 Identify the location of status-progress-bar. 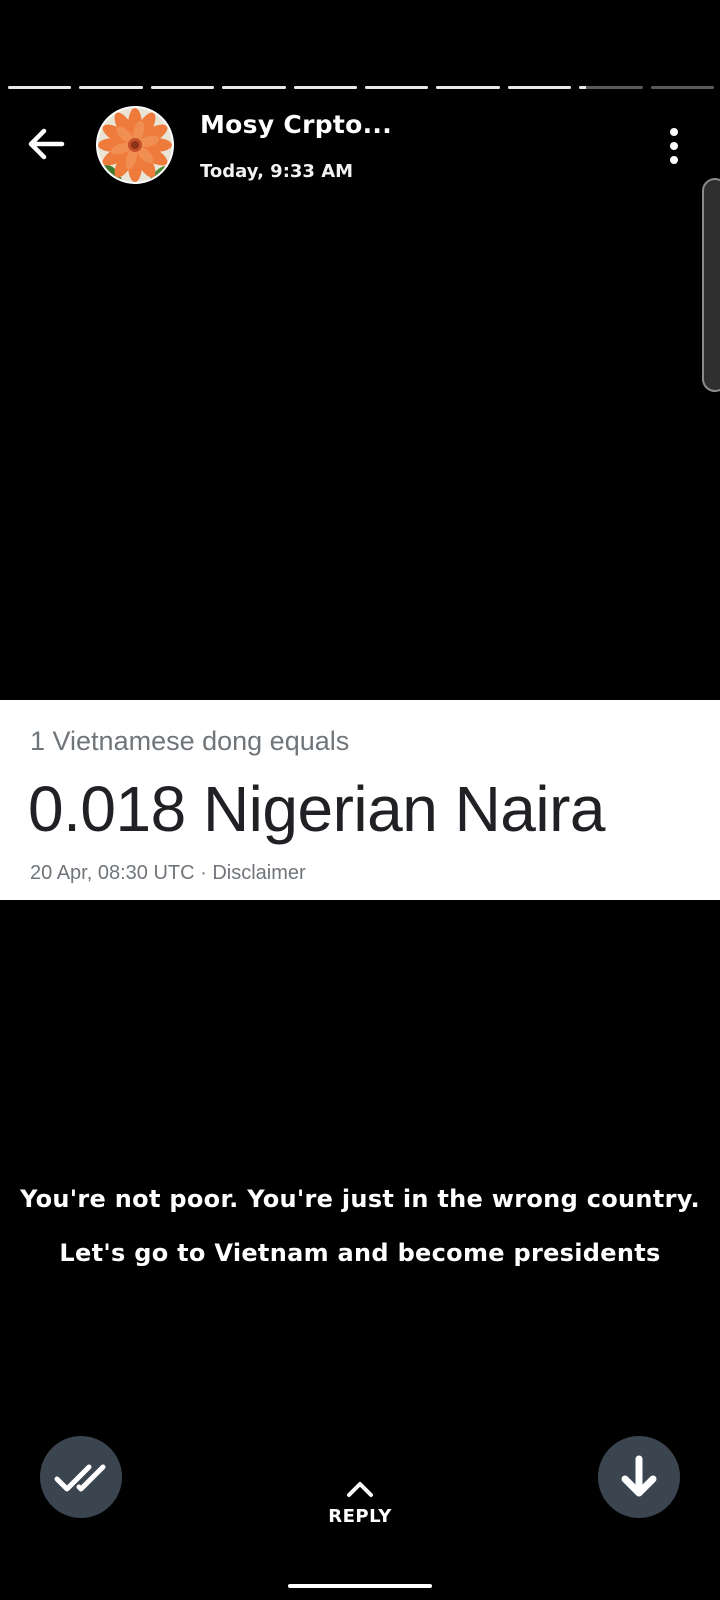
(361, 88).